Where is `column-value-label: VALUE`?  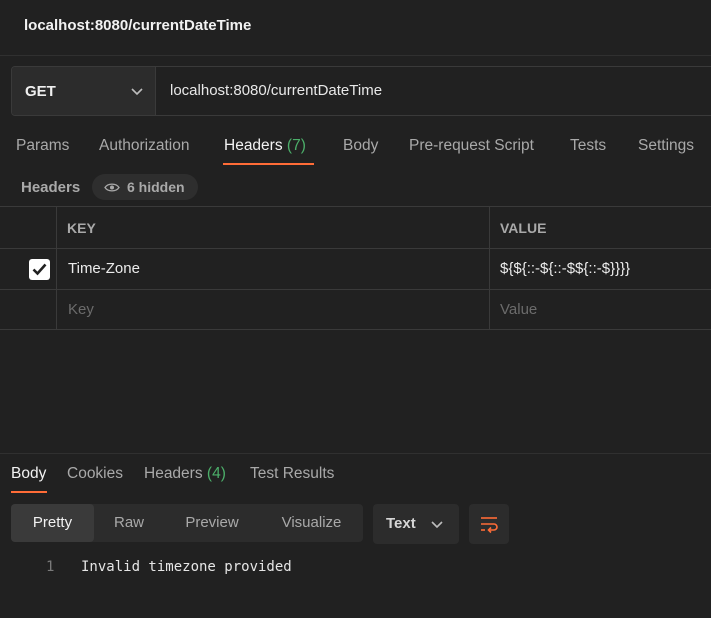
column-value-label: VALUE is located at coordinates (523, 228).